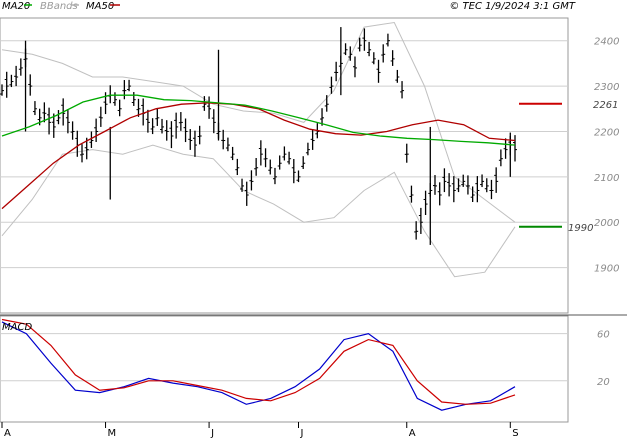 The width and height of the screenshot is (627, 440). What do you see at coordinates (302, 433) in the screenshot?
I see `month-label-3: J` at bounding box center [302, 433].